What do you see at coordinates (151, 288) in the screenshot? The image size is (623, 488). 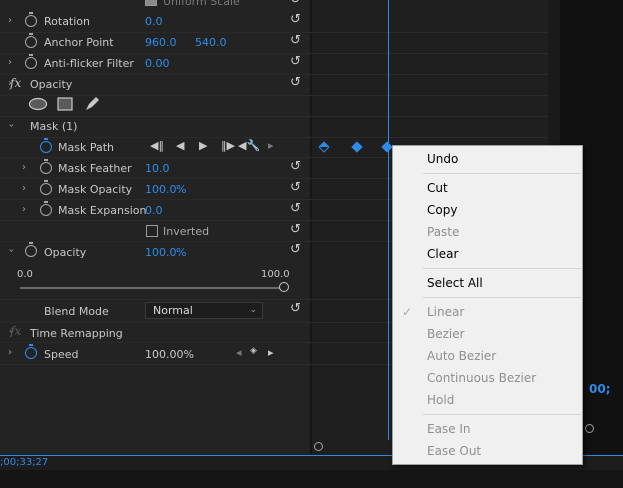 I see `opacity-slider-track` at bounding box center [151, 288].